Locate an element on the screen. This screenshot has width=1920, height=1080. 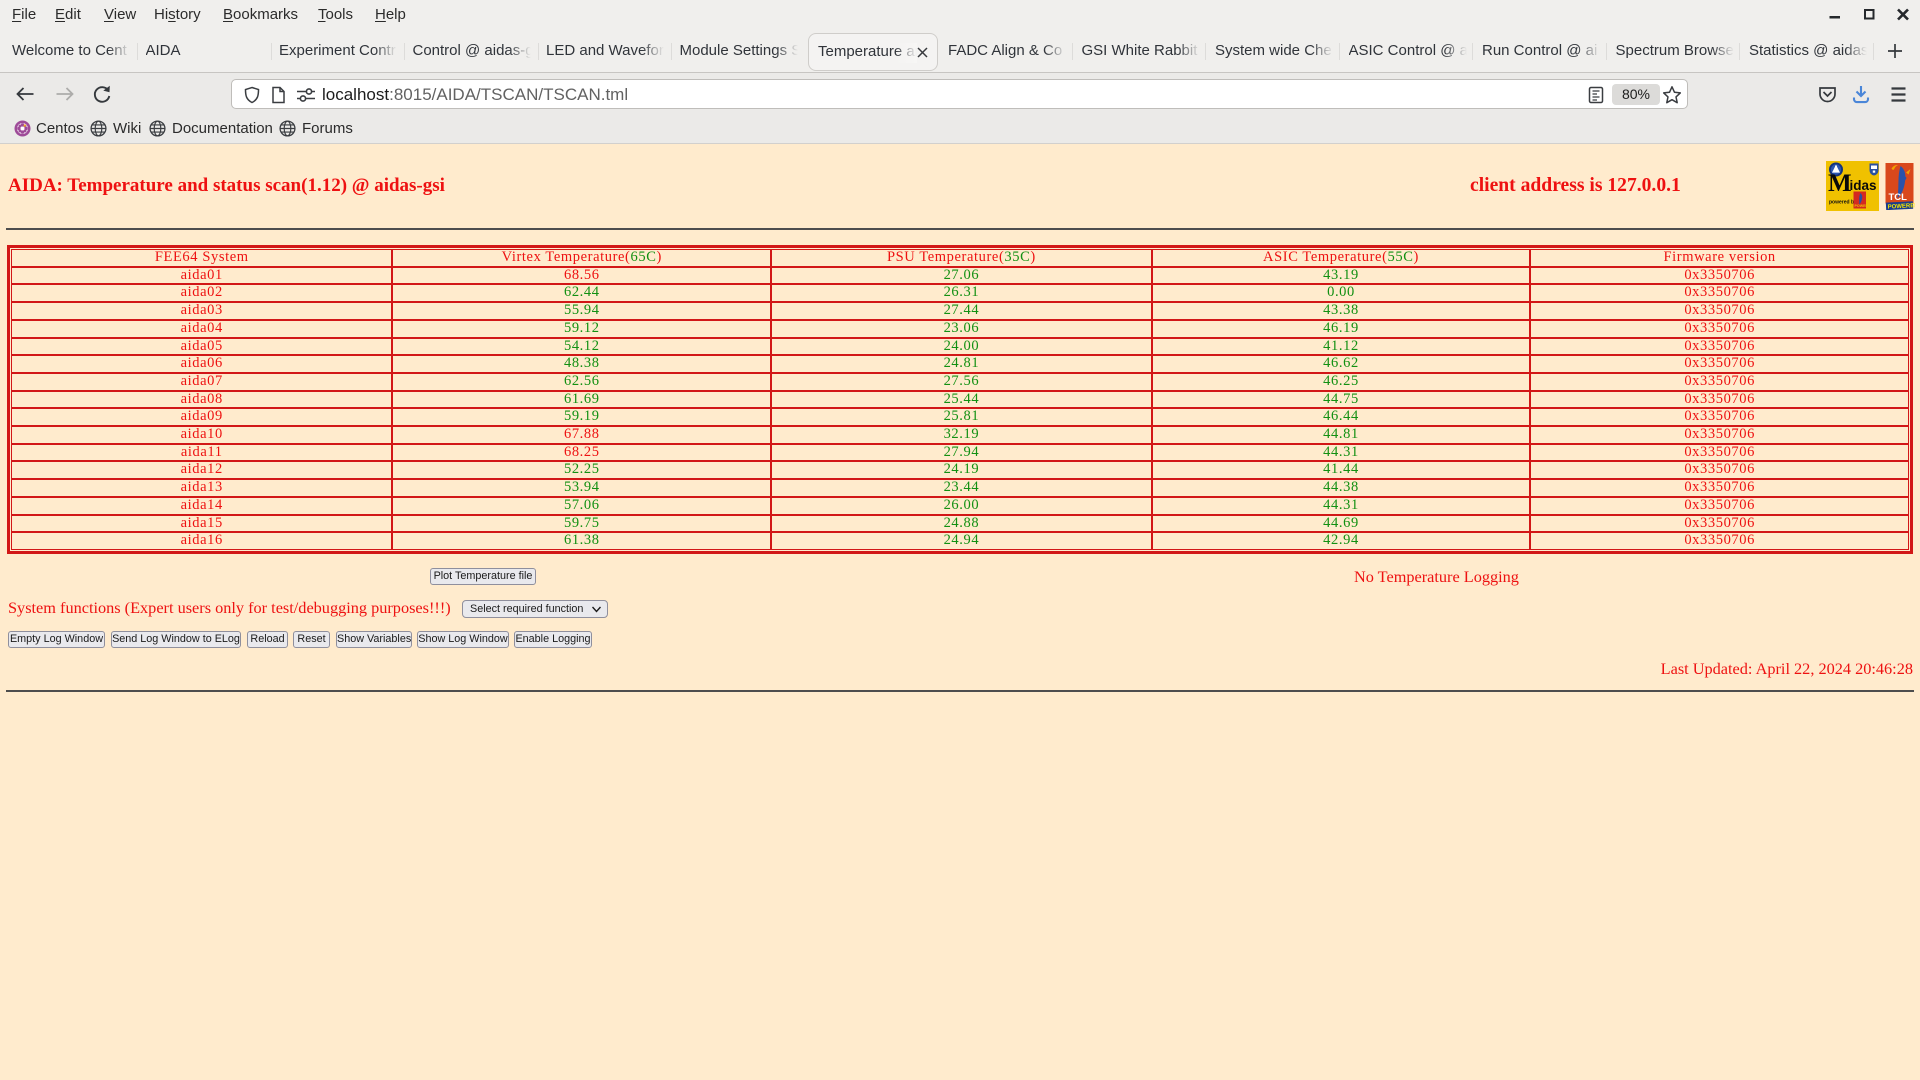
svg-text: TCL is located at coordinates (1898, 197).